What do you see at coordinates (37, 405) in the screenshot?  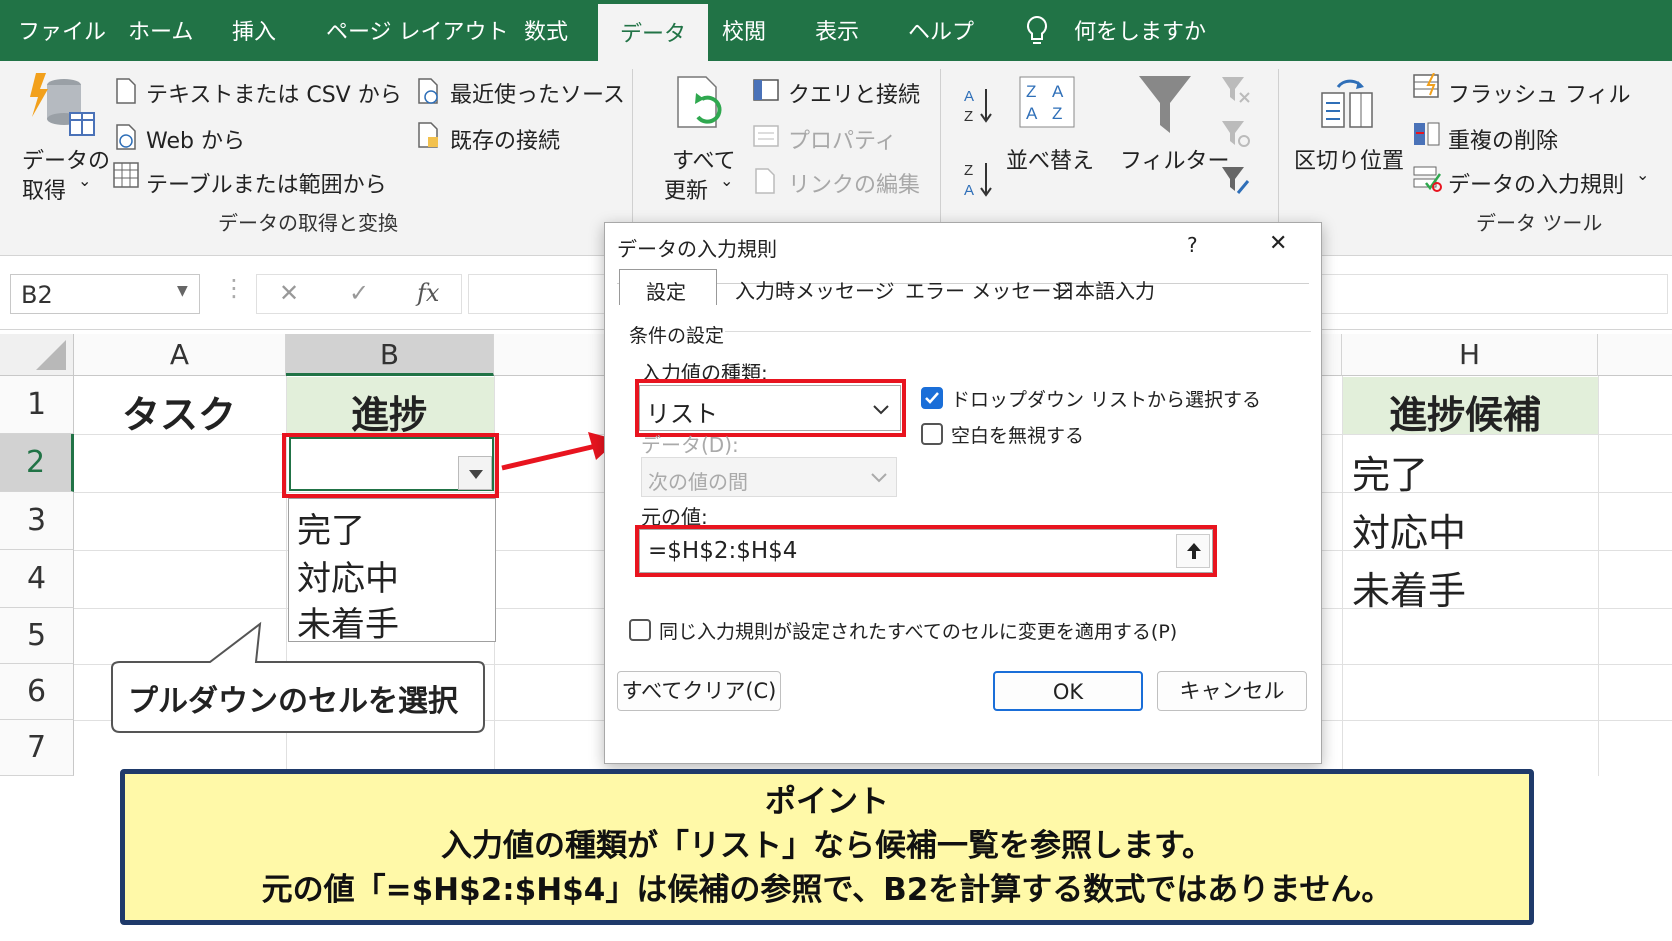 I see `row-header-1: 1` at bounding box center [37, 405].